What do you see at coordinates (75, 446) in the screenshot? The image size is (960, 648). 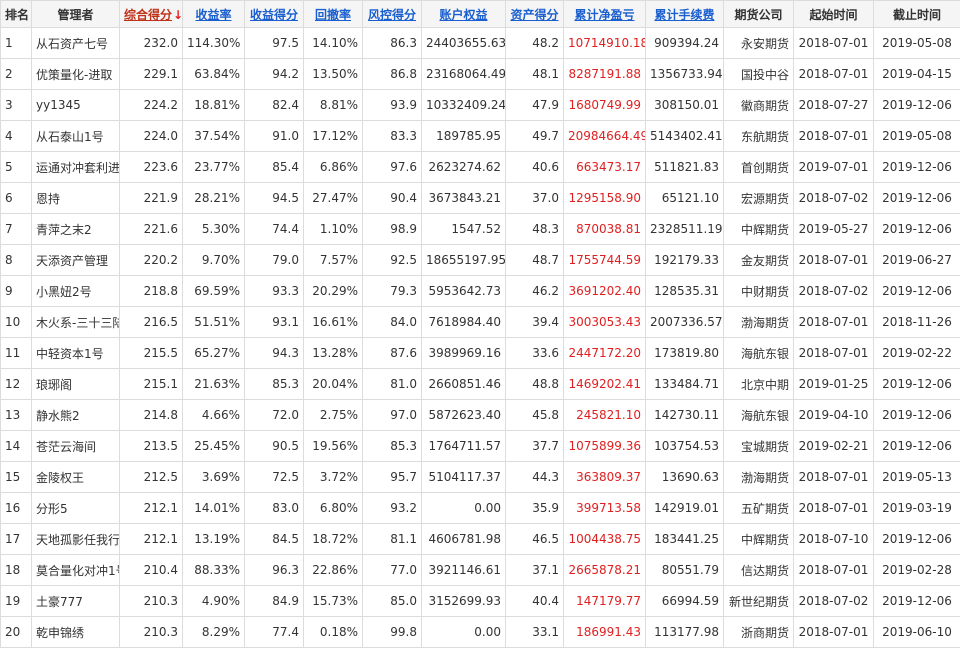 I see `manager-name-link: 苍茫云海间` at bounding box center [75, 446].